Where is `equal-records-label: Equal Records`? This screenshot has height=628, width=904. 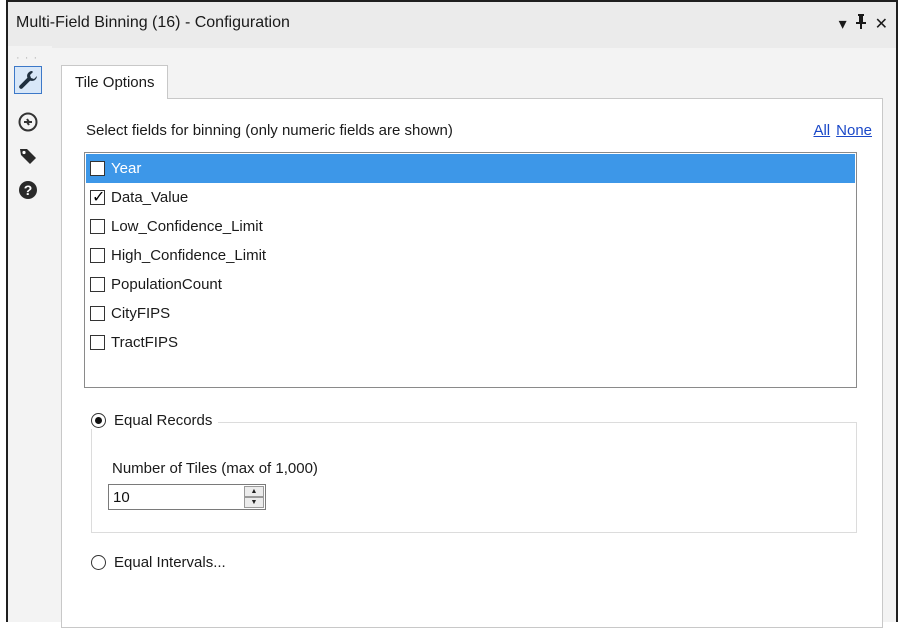
equal-records-label: Equal Records is located at coordinates (163, 420).